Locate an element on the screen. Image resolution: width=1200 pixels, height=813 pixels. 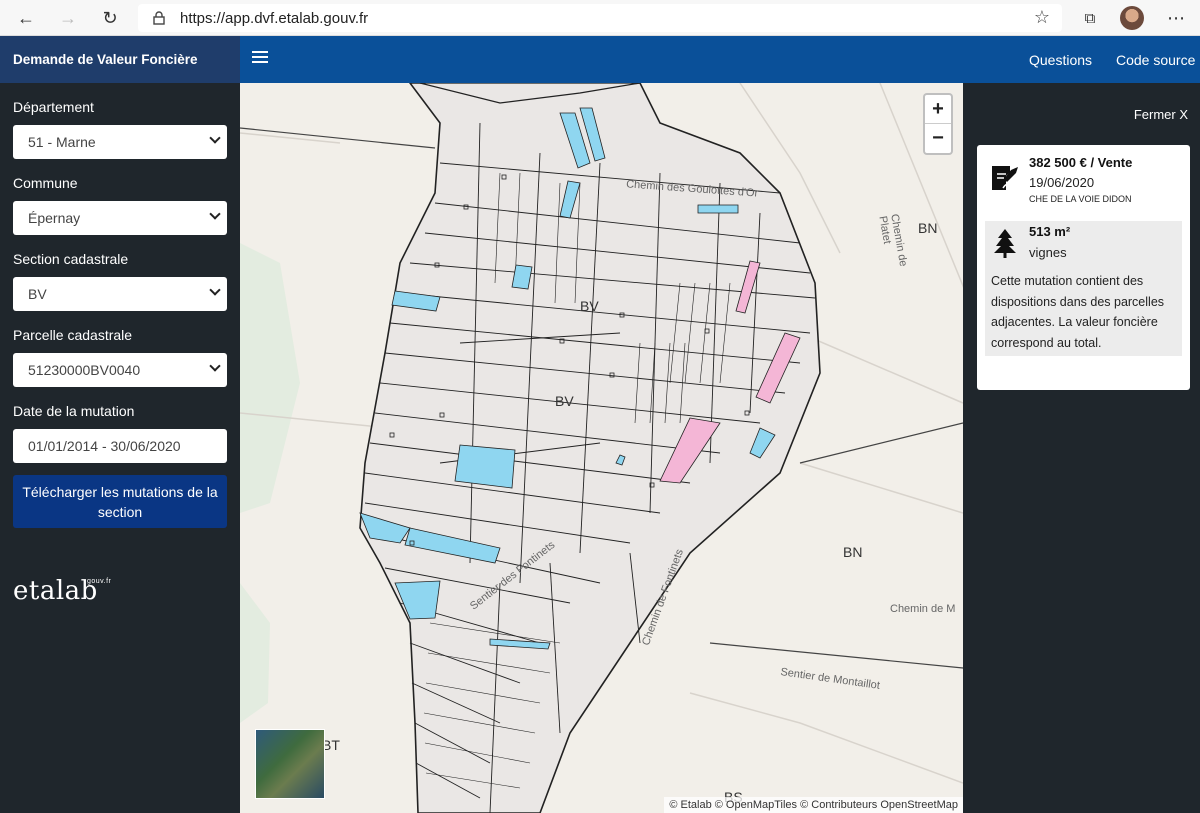
etalab-logo: etalab gouv.fr is located at coordinates (120, 591).